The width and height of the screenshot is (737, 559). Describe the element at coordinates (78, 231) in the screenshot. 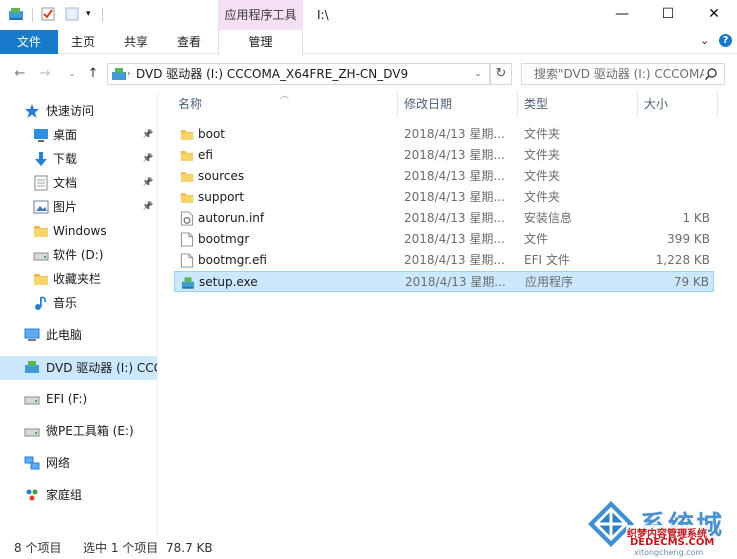

I see `sidebar-item: Windows` at that location.